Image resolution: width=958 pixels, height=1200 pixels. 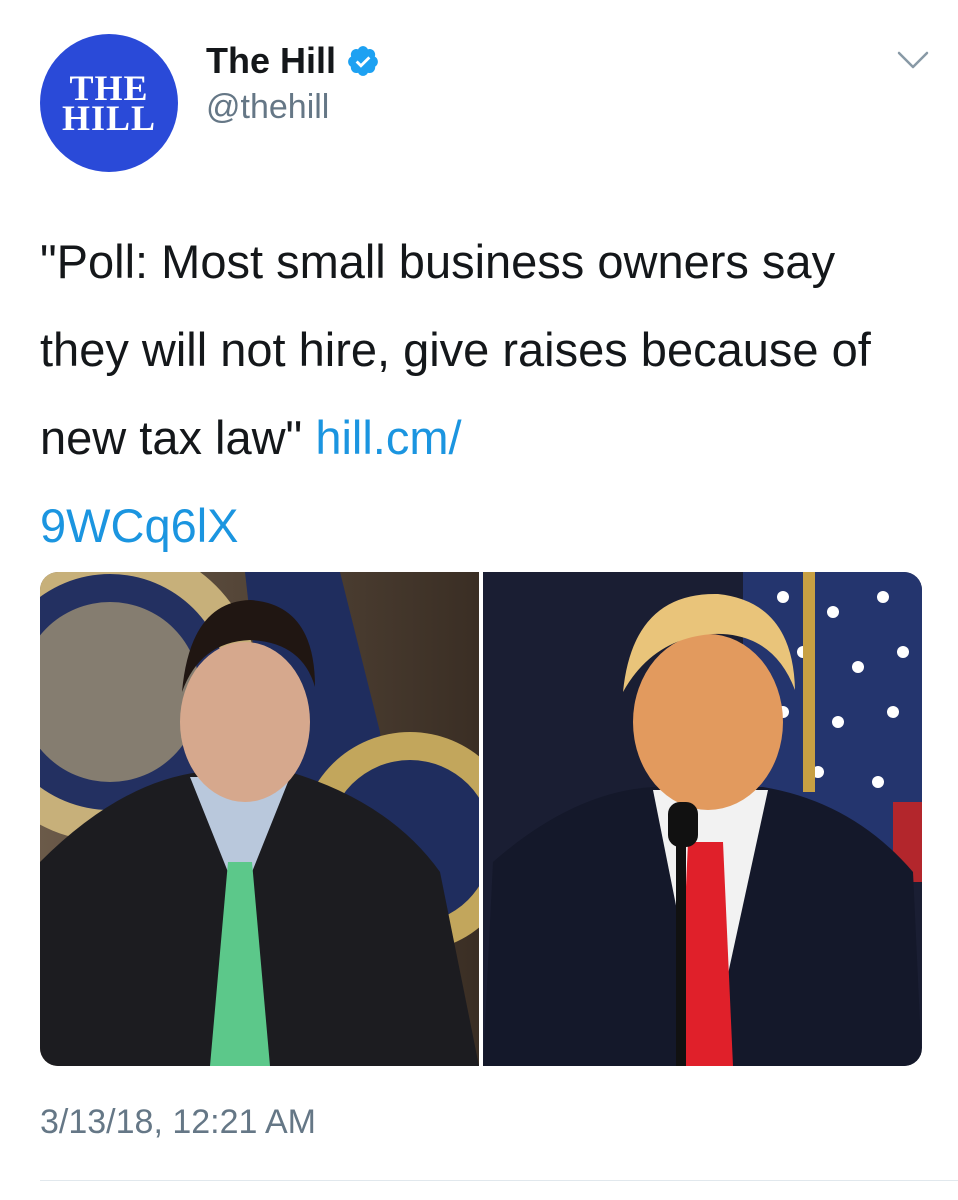 I want to click on tweet-timestamp: 3/13/18, 12:21 AM, so click(x=178, y=1122).